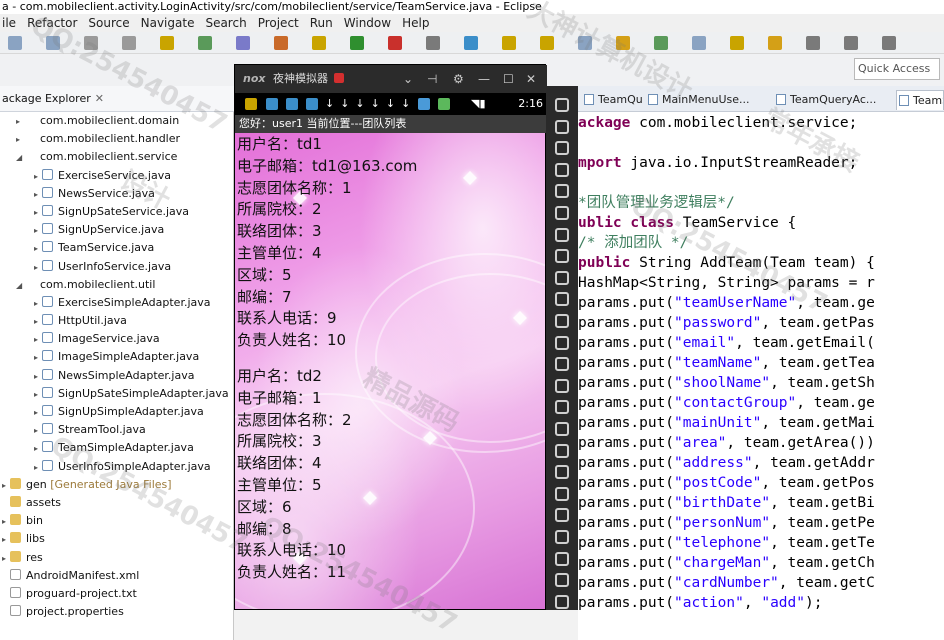 The height and width of the screenshot is (640, 944). Describe the element at coordinates (117, 121) in the screenshot. I see `tree-item: ▸ com.mobileclient.domain` at that location.